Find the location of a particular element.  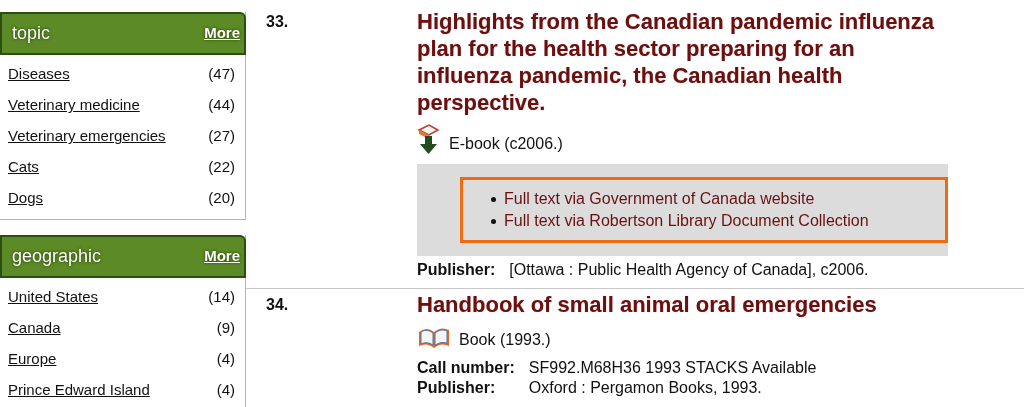

facet-count: (20) is located at coordinates (221, 198).